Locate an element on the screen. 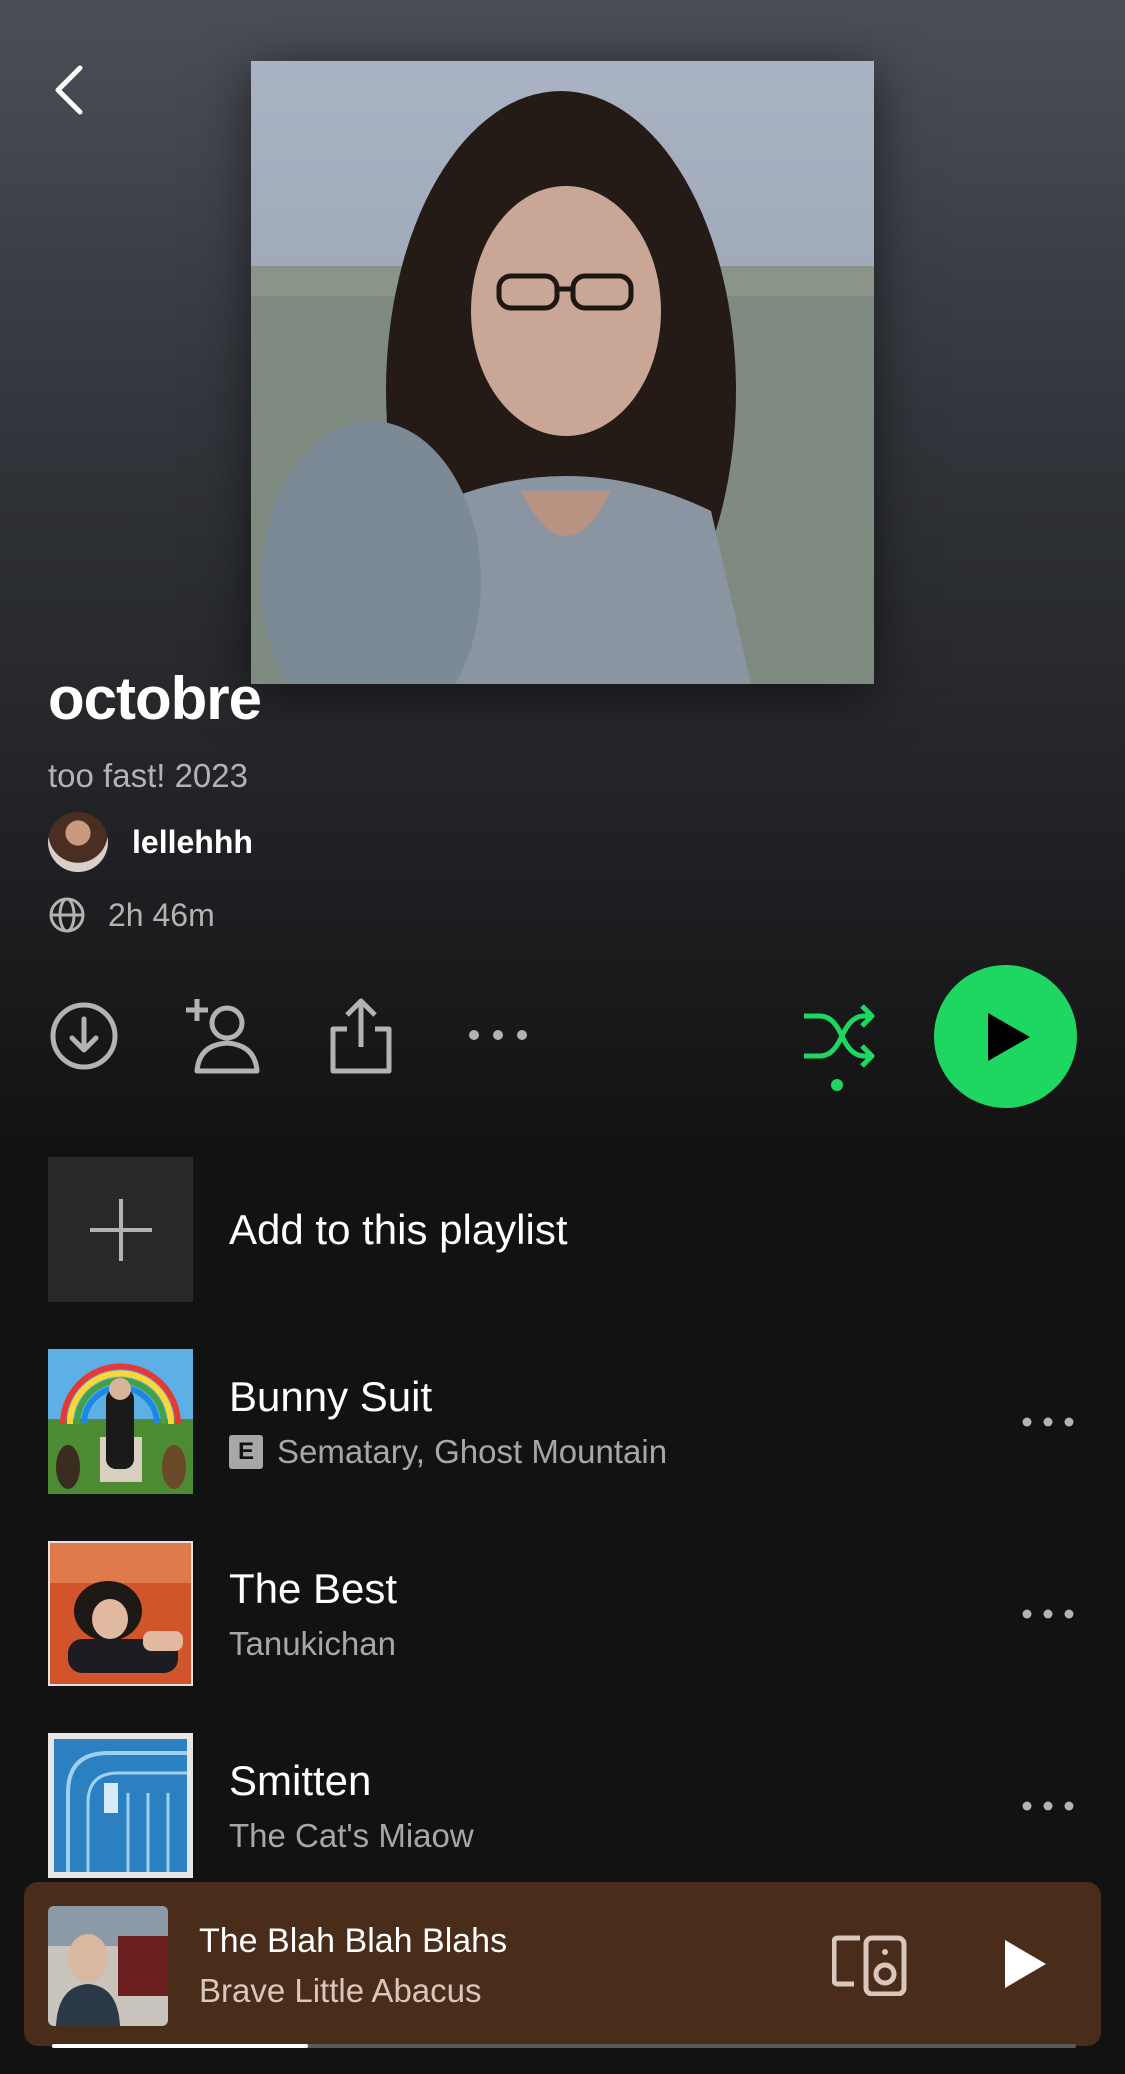  add-user-icon is located at coordinates (223, 1036).